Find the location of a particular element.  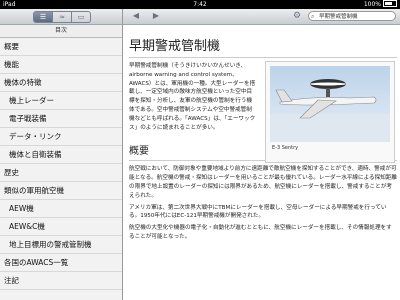

battery-status: 100% is located at coordinates (380, 4).